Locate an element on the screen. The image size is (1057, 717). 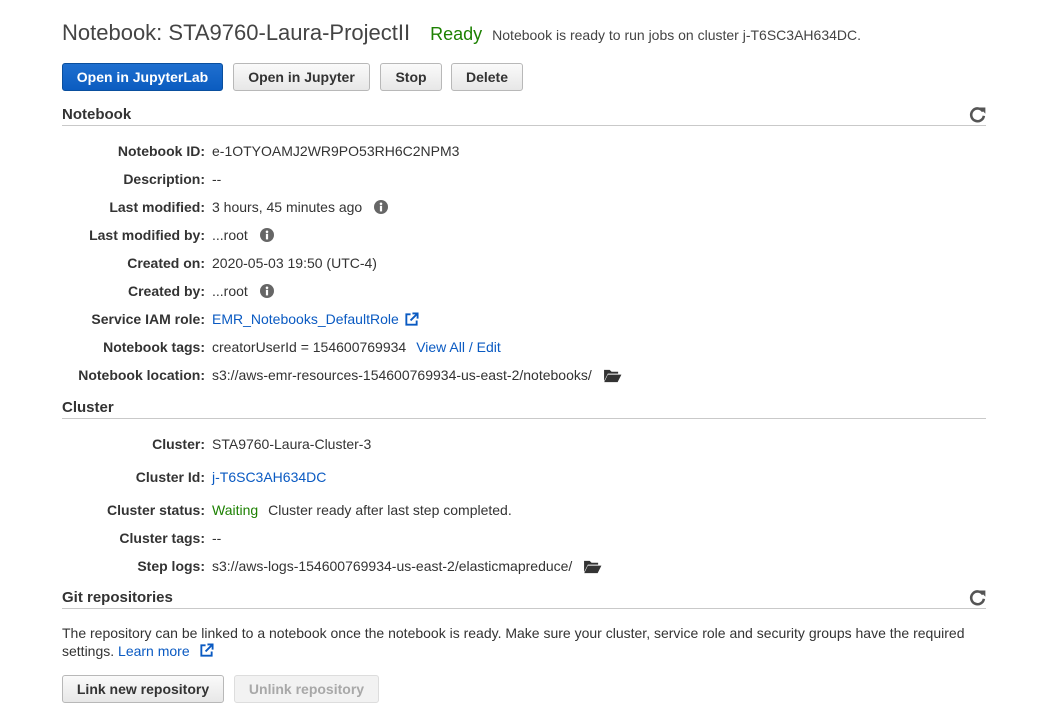
notebook-tags-value: creatorUserId = 154600769934 is located at coordinates (309, 347).